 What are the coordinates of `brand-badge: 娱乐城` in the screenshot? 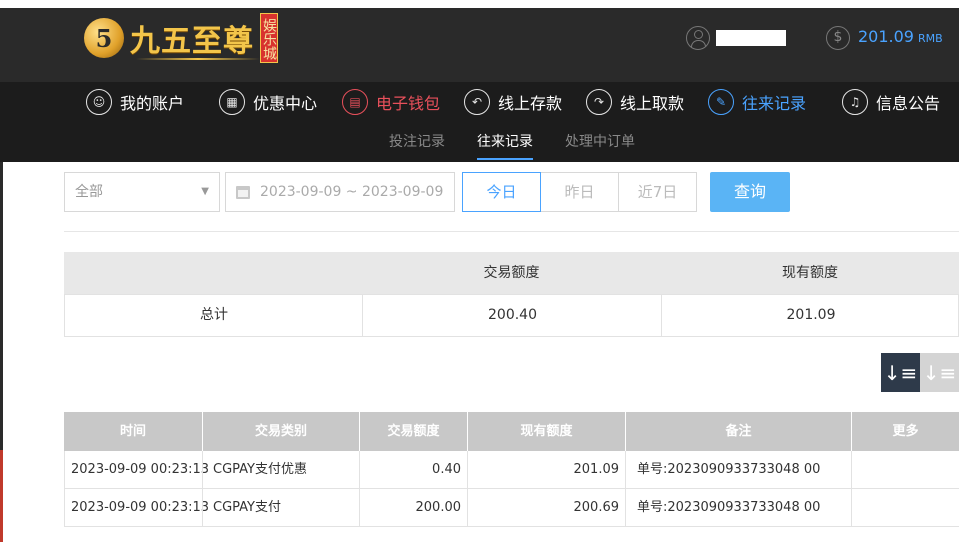 It's located at (269, 38).